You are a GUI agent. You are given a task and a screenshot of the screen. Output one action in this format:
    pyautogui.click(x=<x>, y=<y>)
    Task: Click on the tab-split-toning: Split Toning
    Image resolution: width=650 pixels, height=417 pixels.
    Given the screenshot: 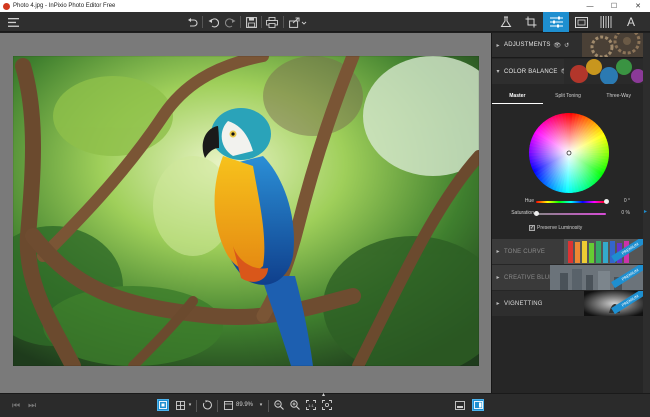 What is the action you would take?
    pyautogui.click(x=568, y=97)
    